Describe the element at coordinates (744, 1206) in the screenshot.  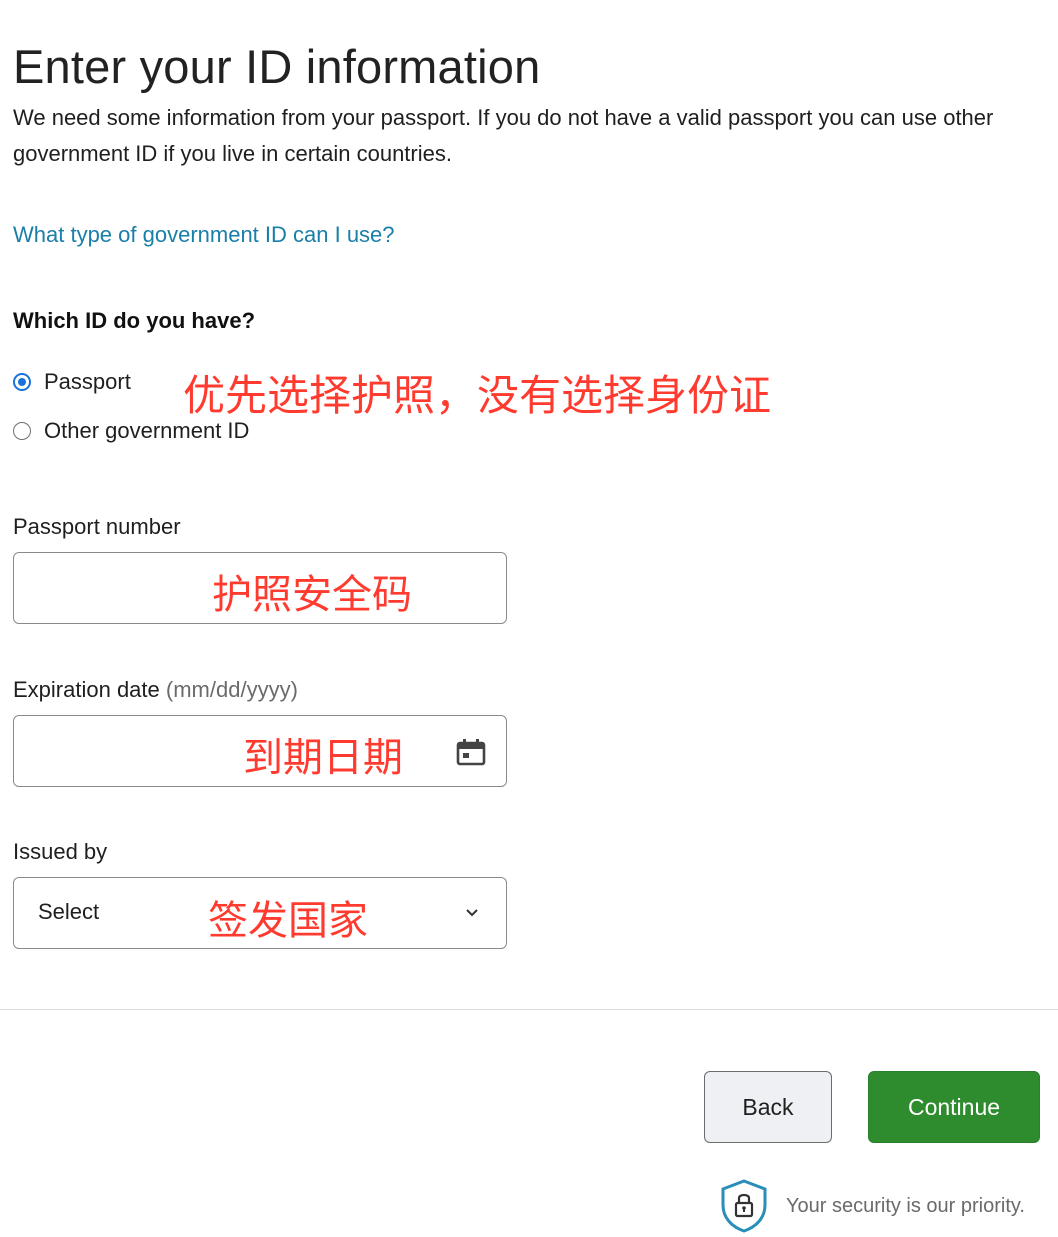
I see `shield-lock-icon` at that location.